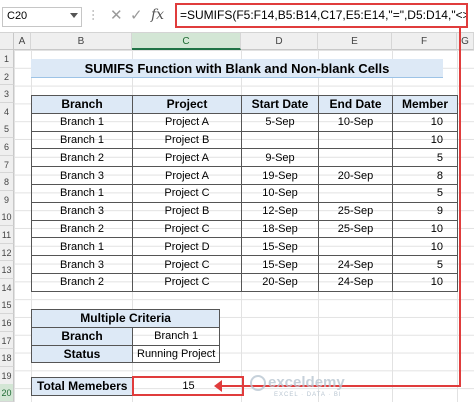 The width and height of the screenshot is (474, 402). I want to click on criteria-header: Multiple Criteria, so click(125, 318).